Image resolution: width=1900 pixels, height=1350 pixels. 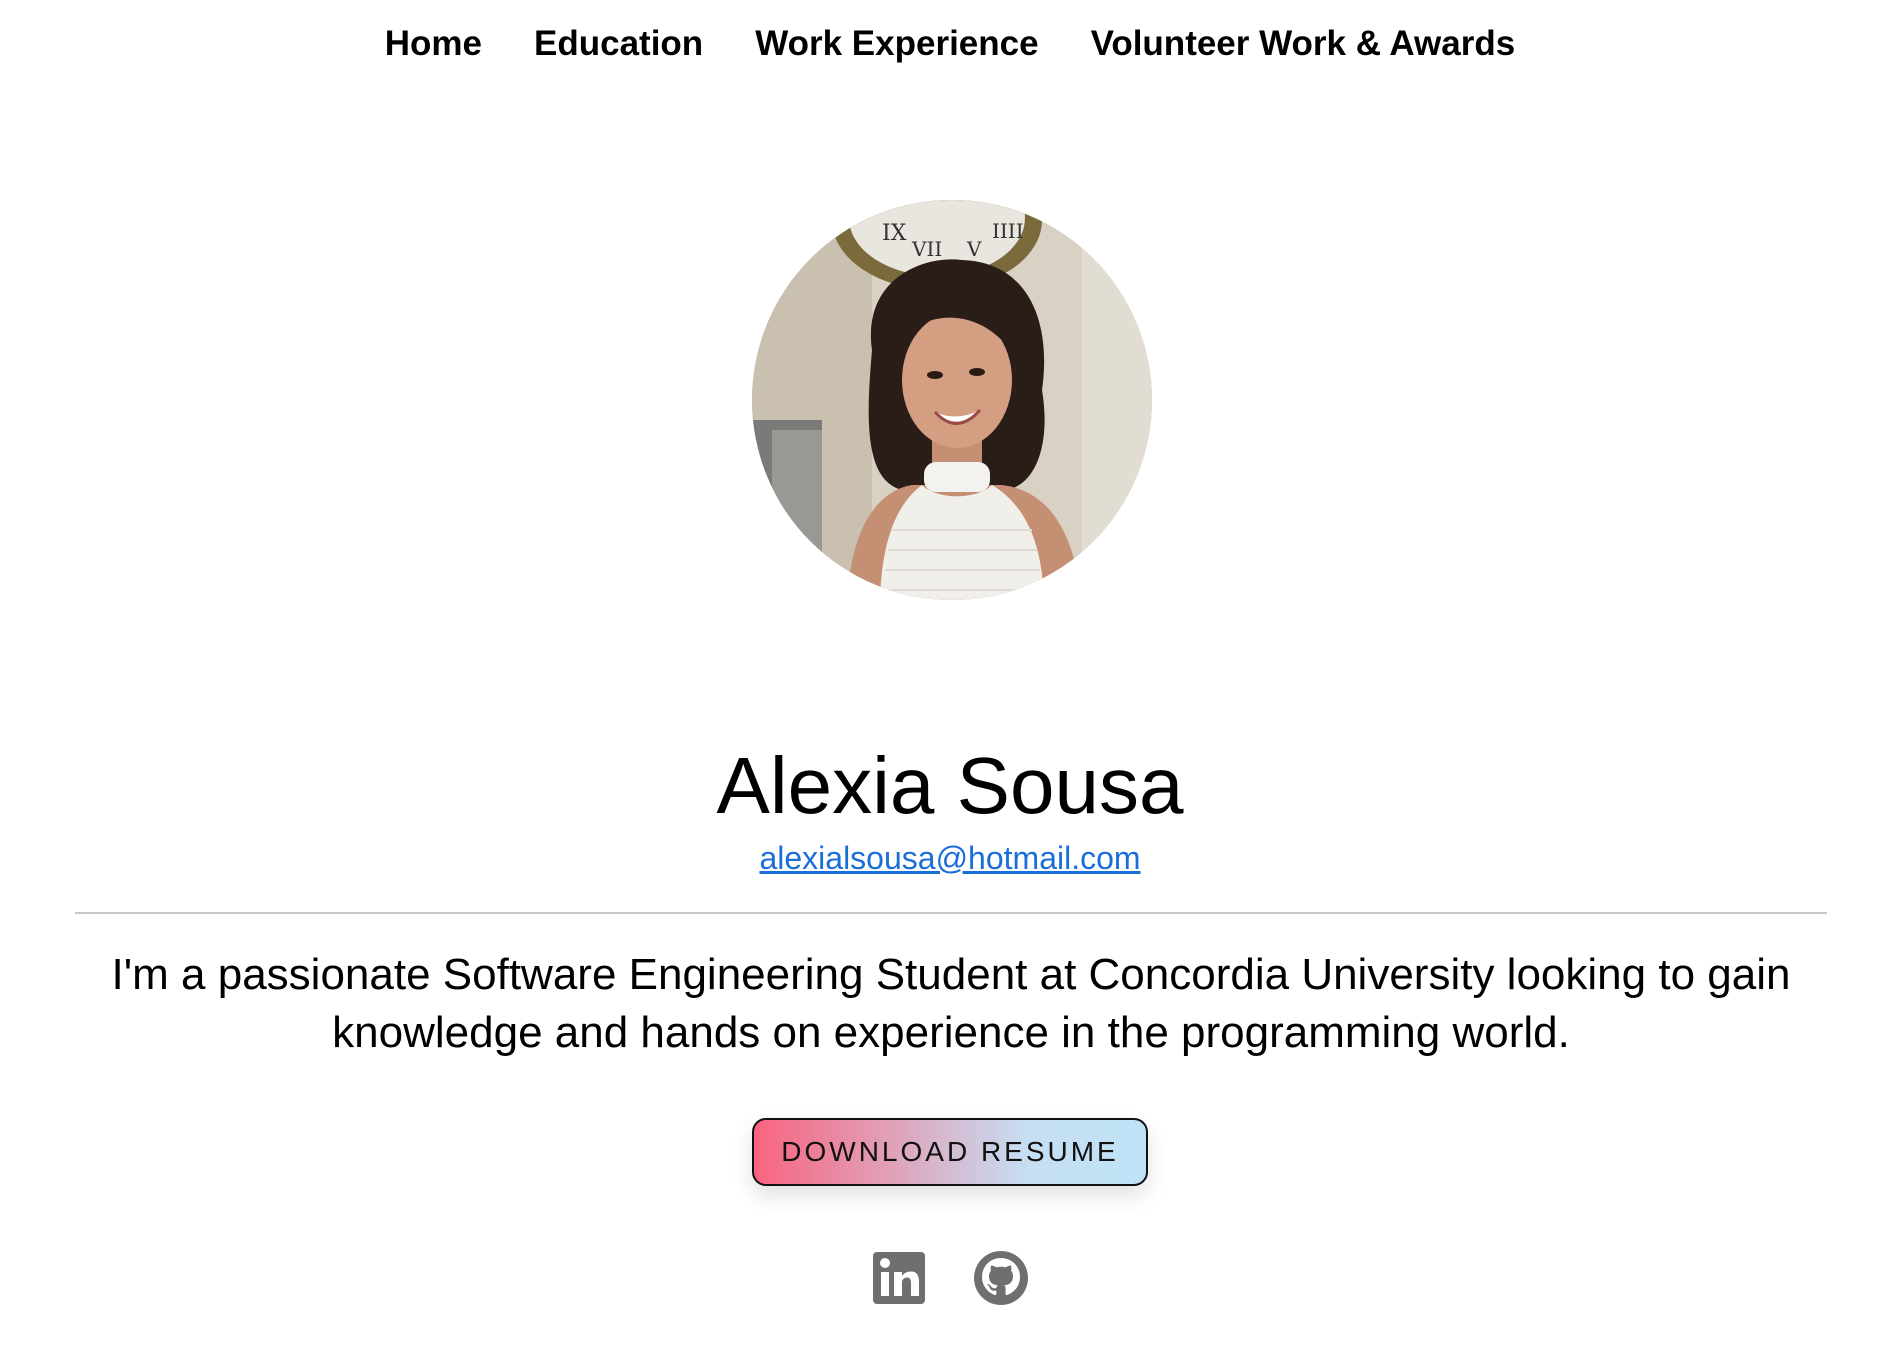 I want to click on nav-work-experience-link: Work Experience, so click(x=896, y=44).